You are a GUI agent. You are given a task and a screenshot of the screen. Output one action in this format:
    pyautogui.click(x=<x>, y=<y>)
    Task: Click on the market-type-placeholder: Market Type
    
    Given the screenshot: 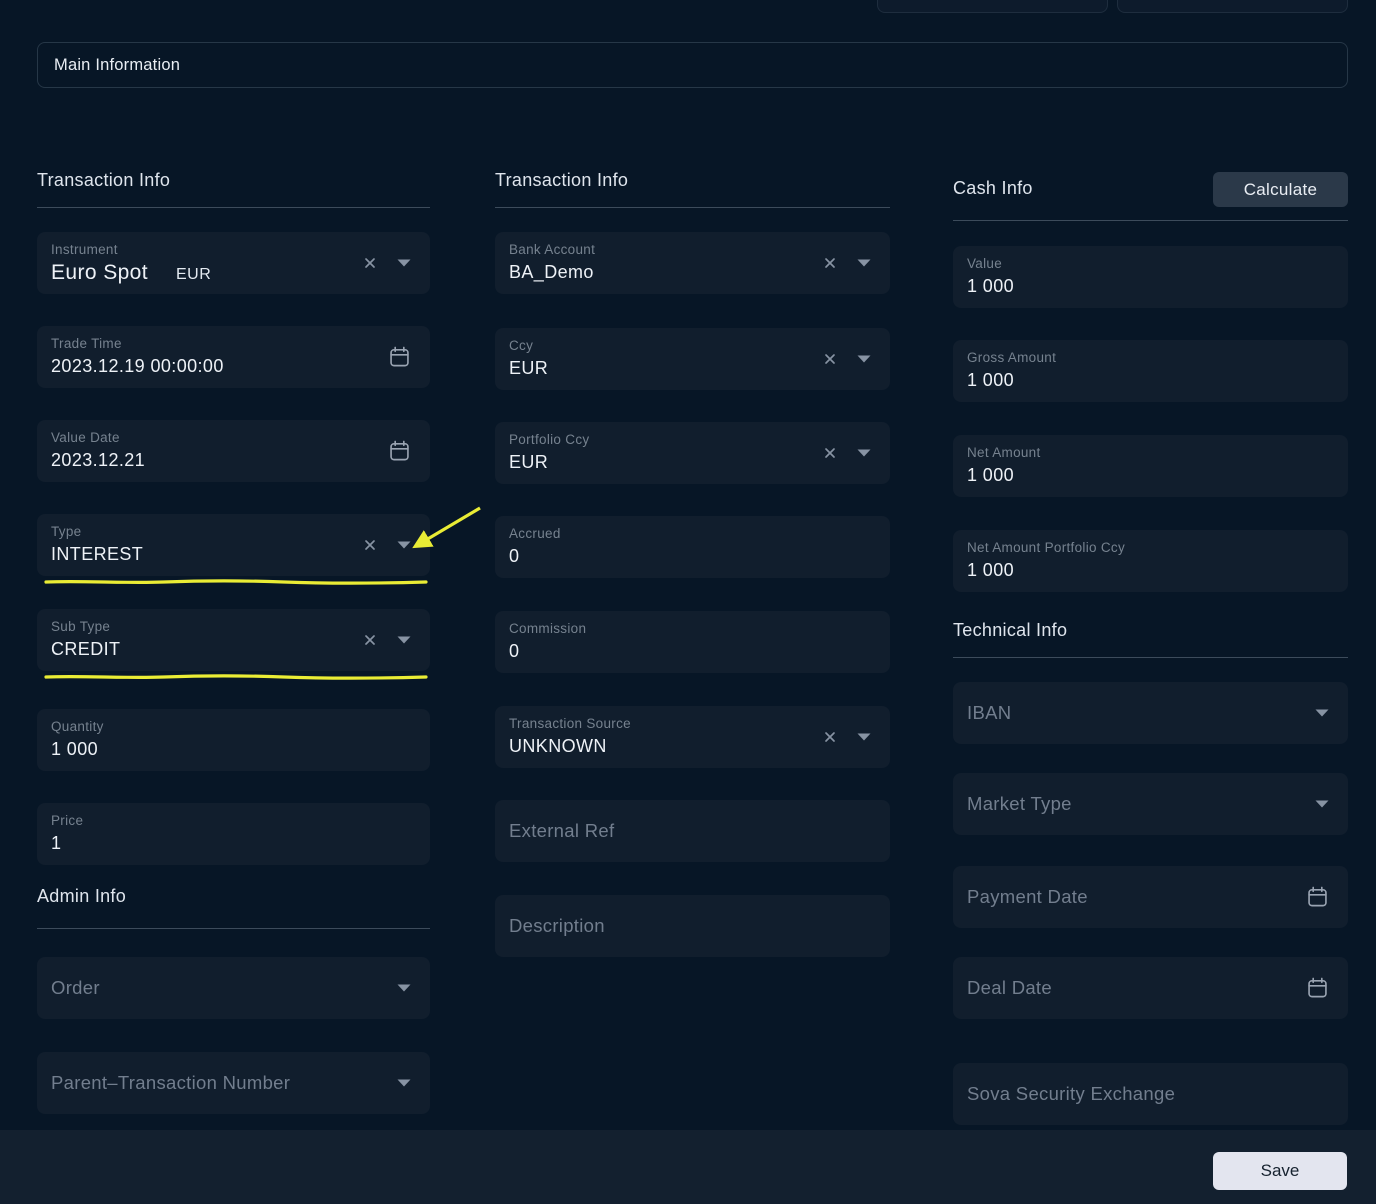 What is the action you would take?
    pyautogui.click(x=1019, y=803)
    